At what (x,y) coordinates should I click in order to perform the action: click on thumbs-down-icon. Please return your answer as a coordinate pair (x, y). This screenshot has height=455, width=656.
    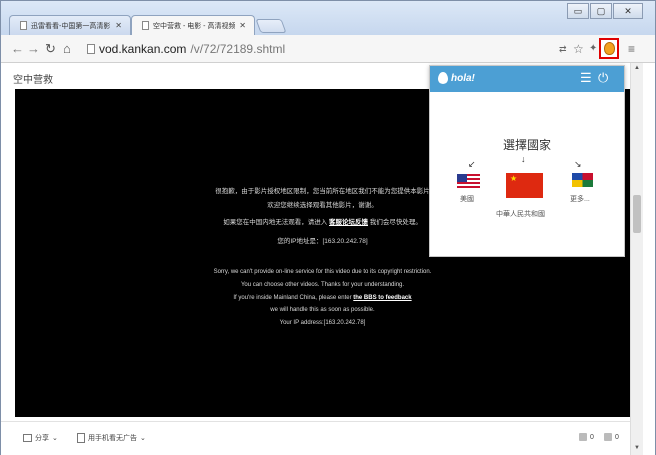
    Looking at the image, I should click on (608, 437).